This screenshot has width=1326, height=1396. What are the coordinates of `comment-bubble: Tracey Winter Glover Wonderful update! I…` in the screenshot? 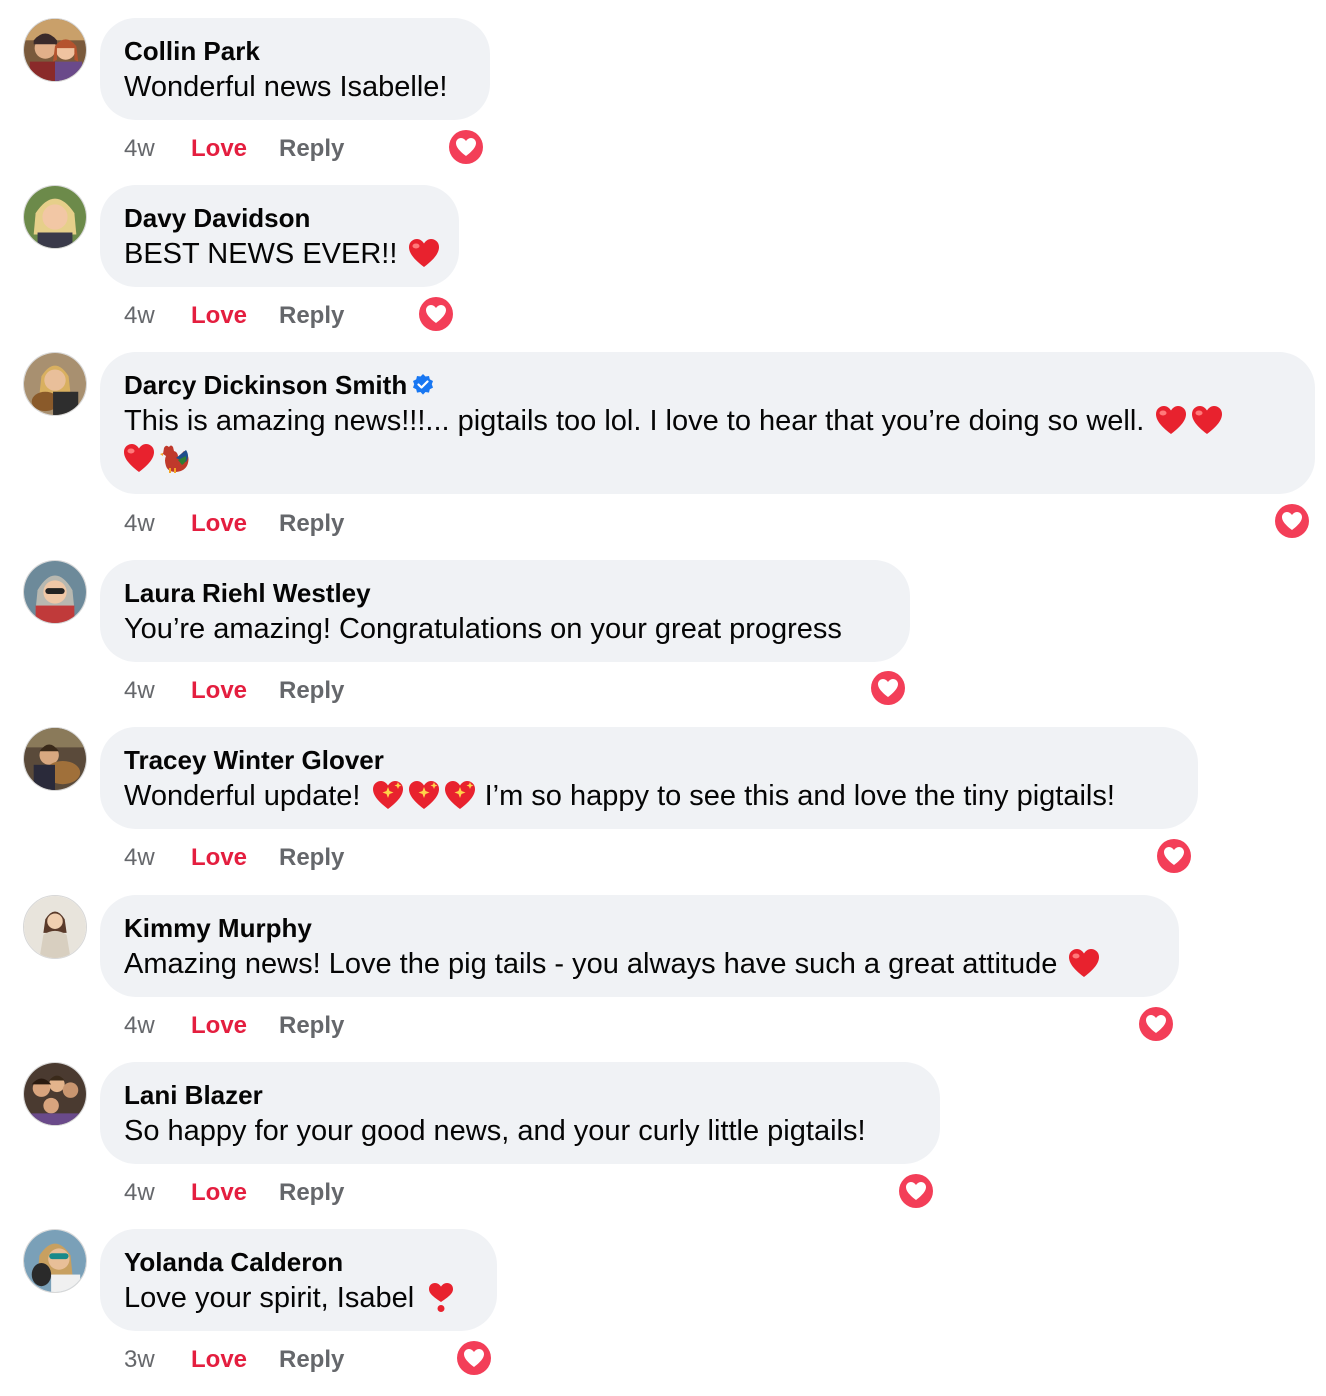 It's located at (649, 778).